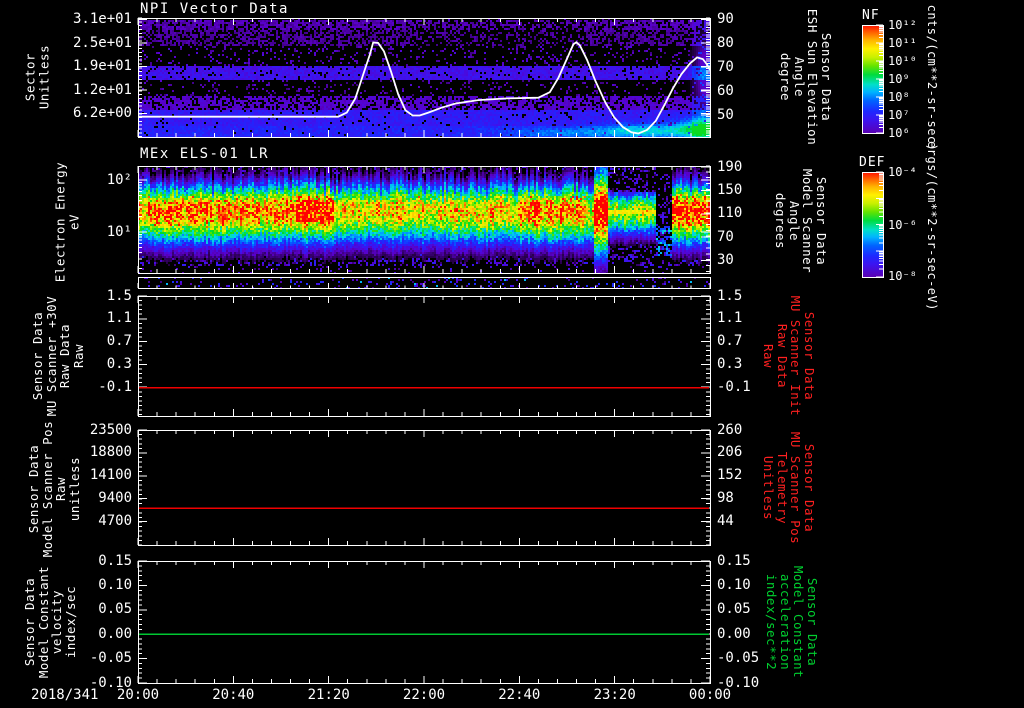 This screenshot has height=708, width=1024. What do you see at coordinates (115, 560) in the screenshot?
I see `y-tick-label-left: 0.15` at bounding box center [115, 560].